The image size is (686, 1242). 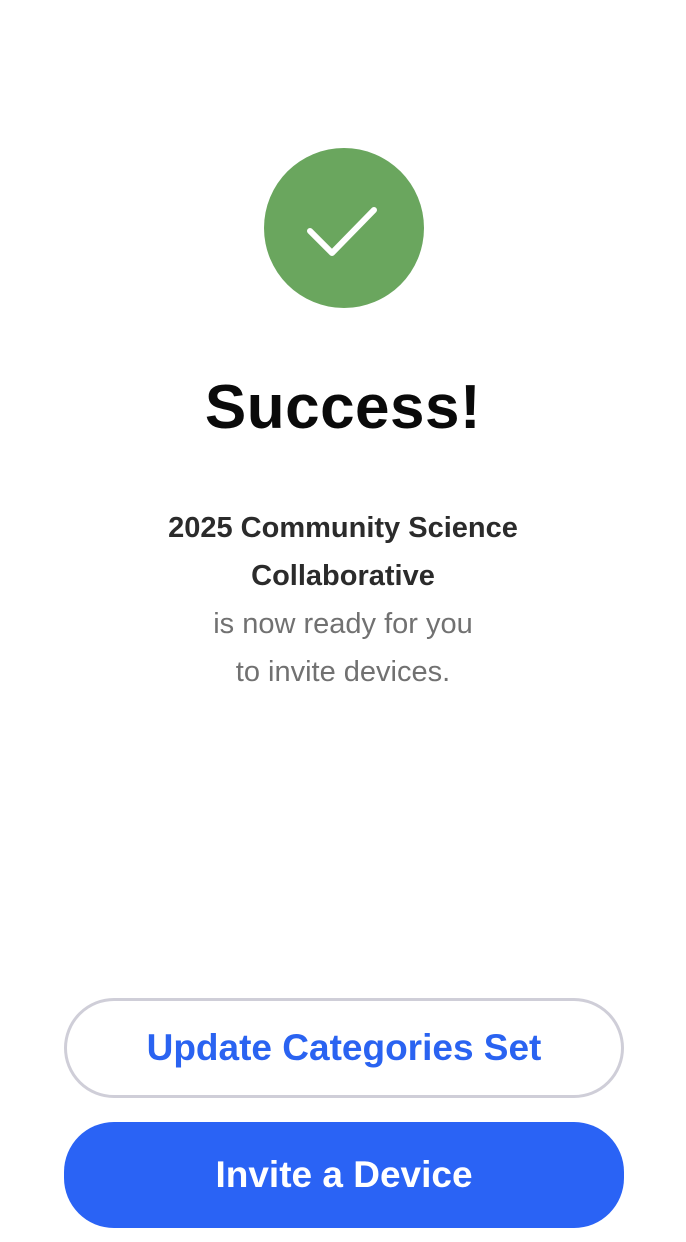 I want to click on success-badge, so click(x=344, y=228).